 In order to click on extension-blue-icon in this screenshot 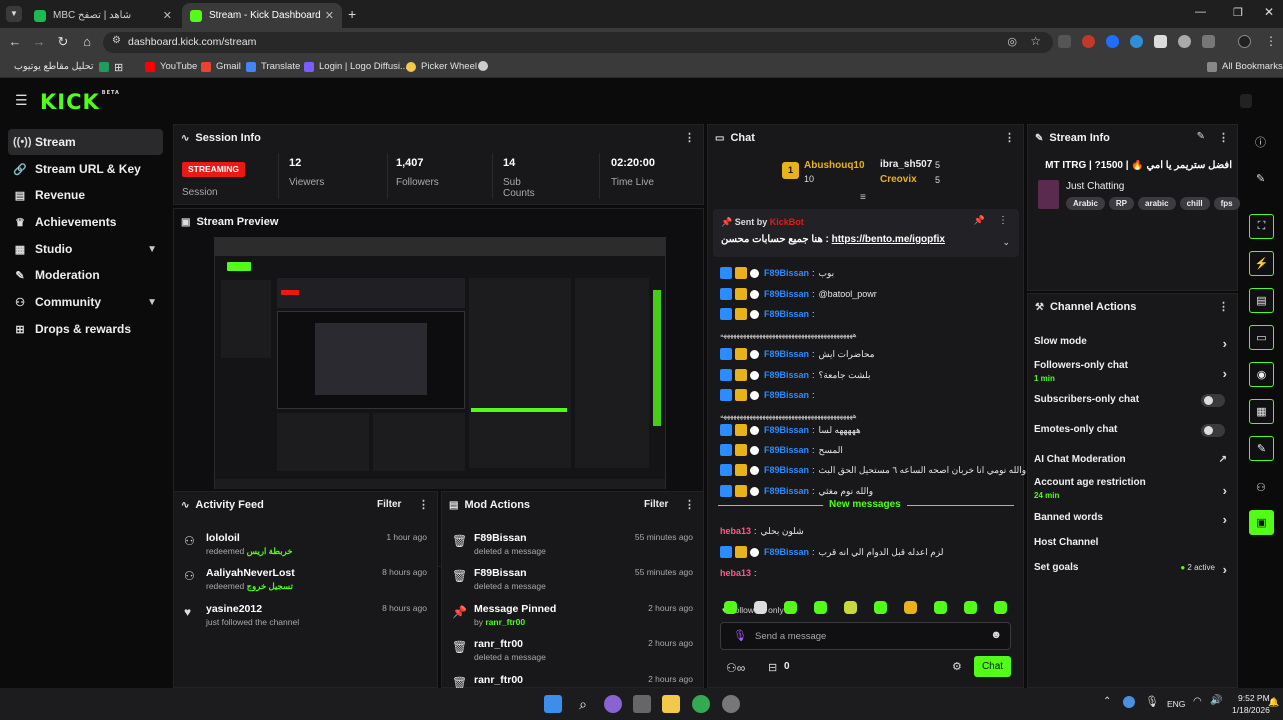, I will do `click(1112, 41)`.